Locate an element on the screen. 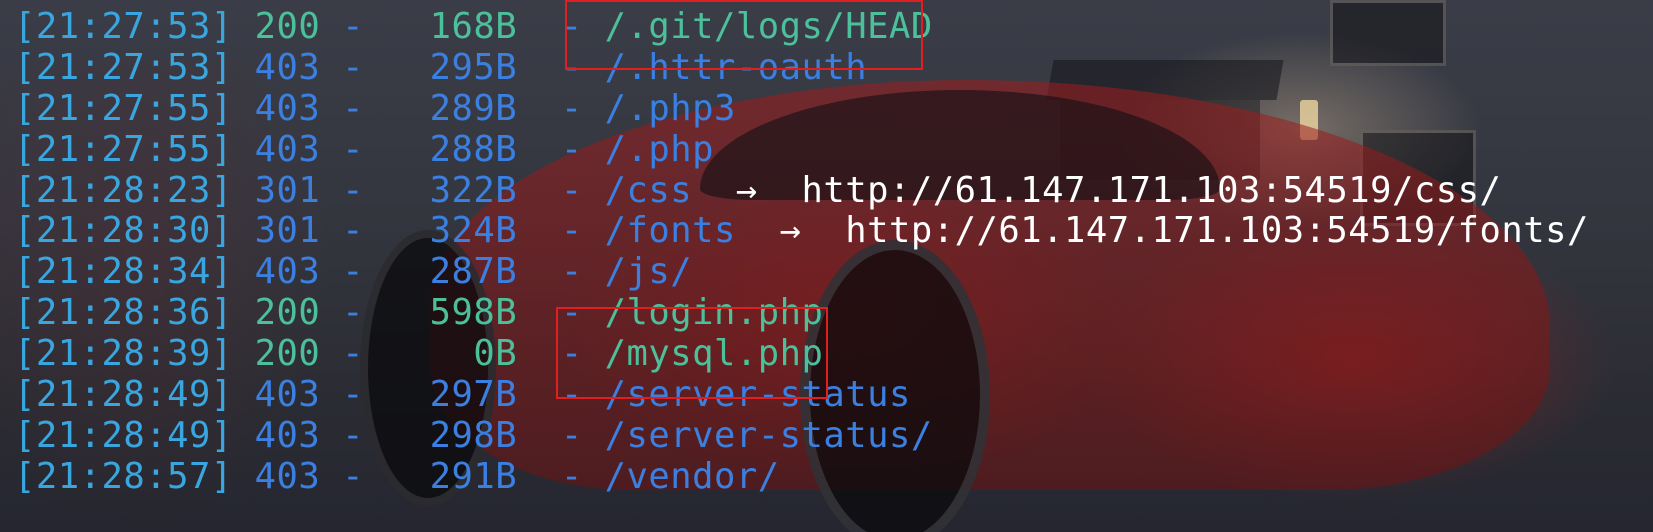 This screenshot has width=1653, height=532. terminal-line: [21:28:49] 403 - 298B - /server-status/ is located at coordinates (801, 435).